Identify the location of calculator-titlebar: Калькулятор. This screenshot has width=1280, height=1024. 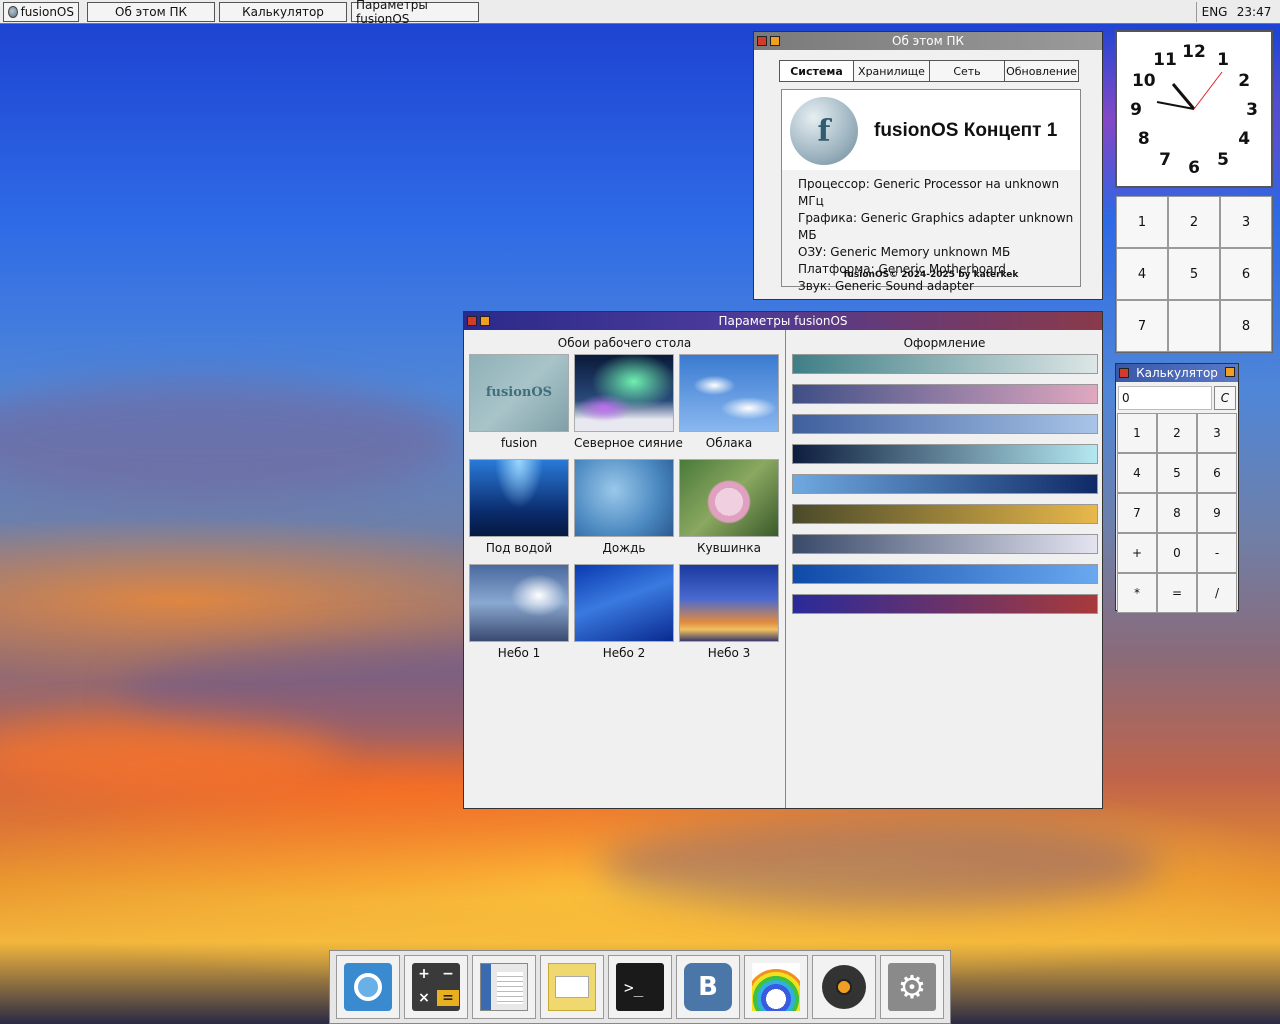
(1177, 373).